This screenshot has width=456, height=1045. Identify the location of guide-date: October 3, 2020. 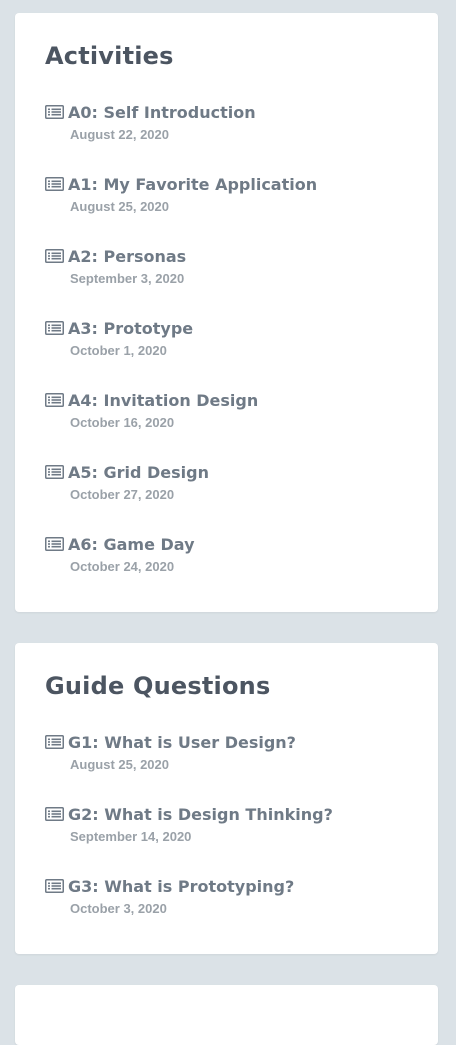
(118, 908).